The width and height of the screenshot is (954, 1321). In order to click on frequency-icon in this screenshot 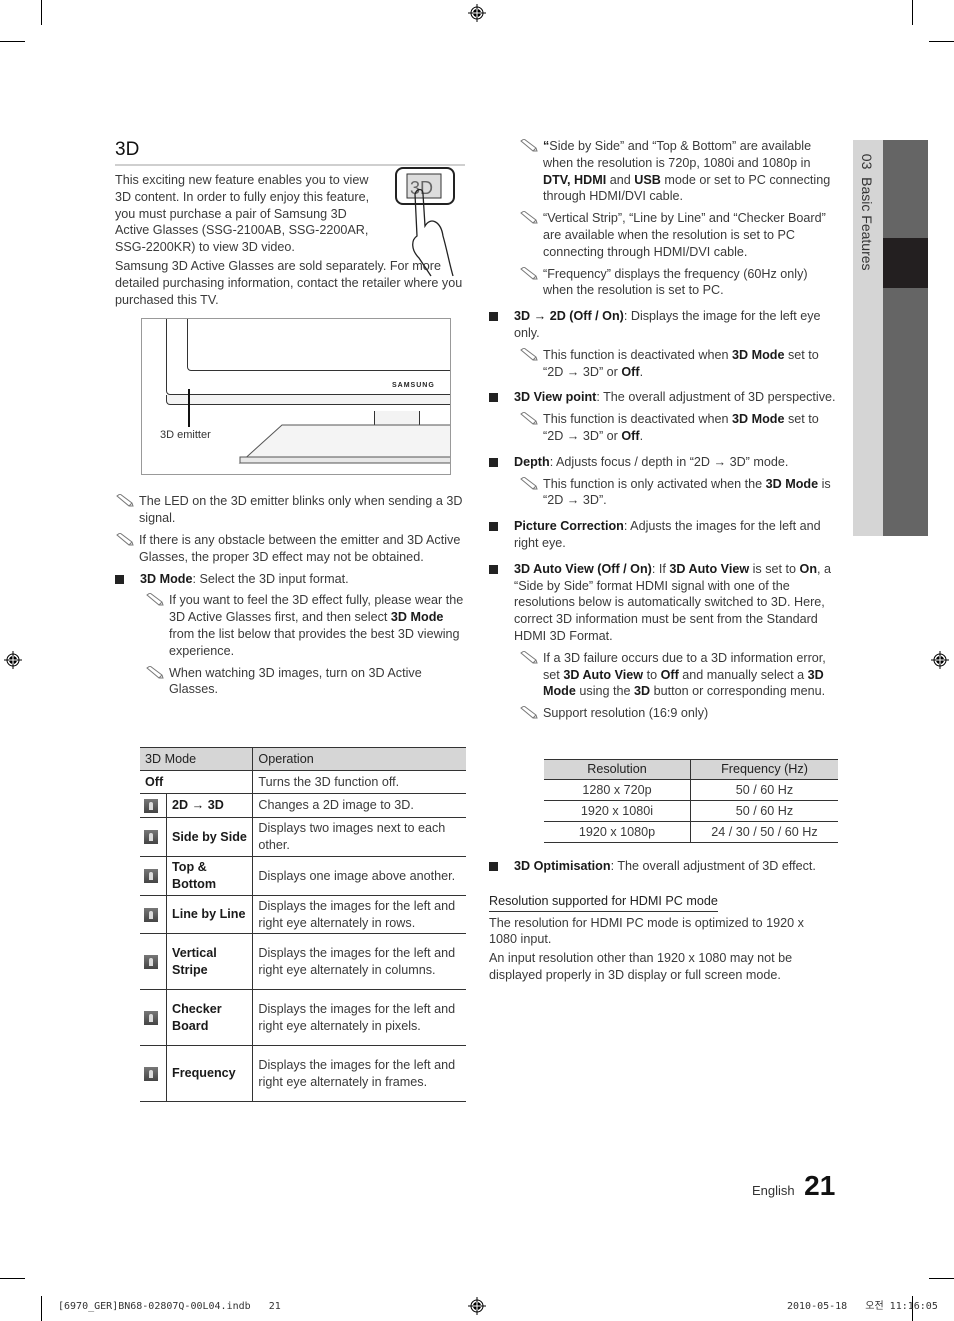, I will do `click(151, 1073)`.